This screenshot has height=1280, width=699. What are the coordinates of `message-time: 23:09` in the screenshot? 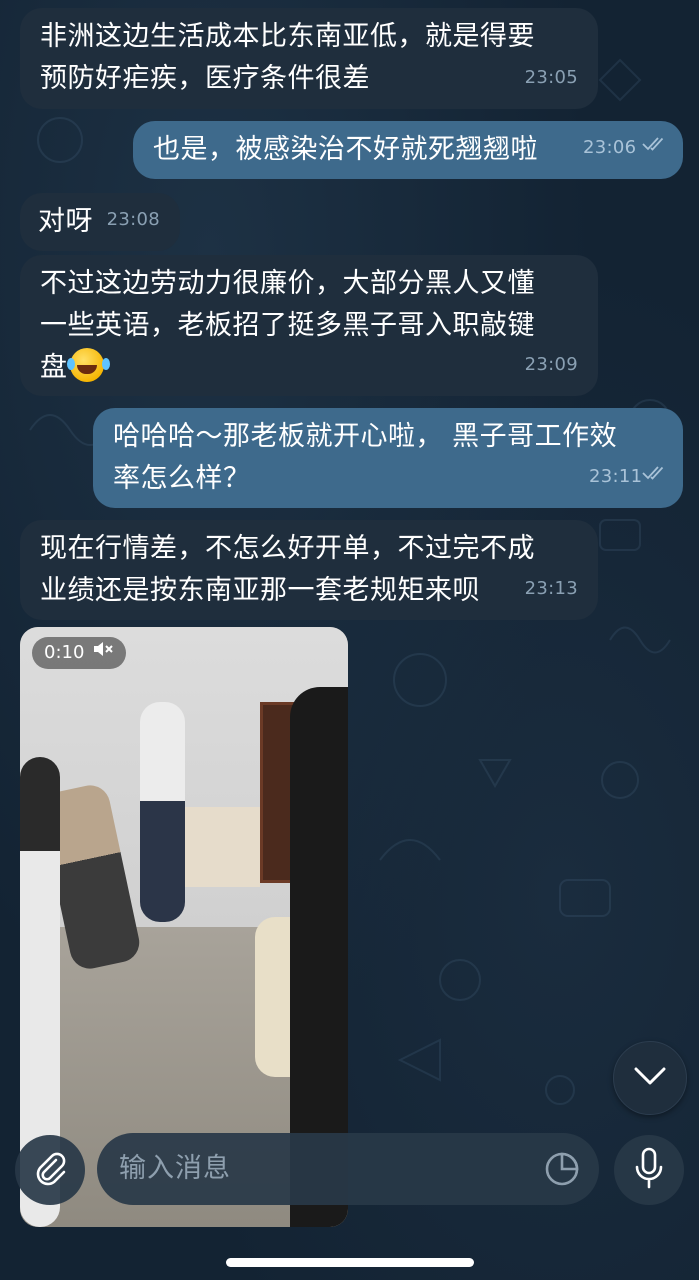 It's located at (551, 364).